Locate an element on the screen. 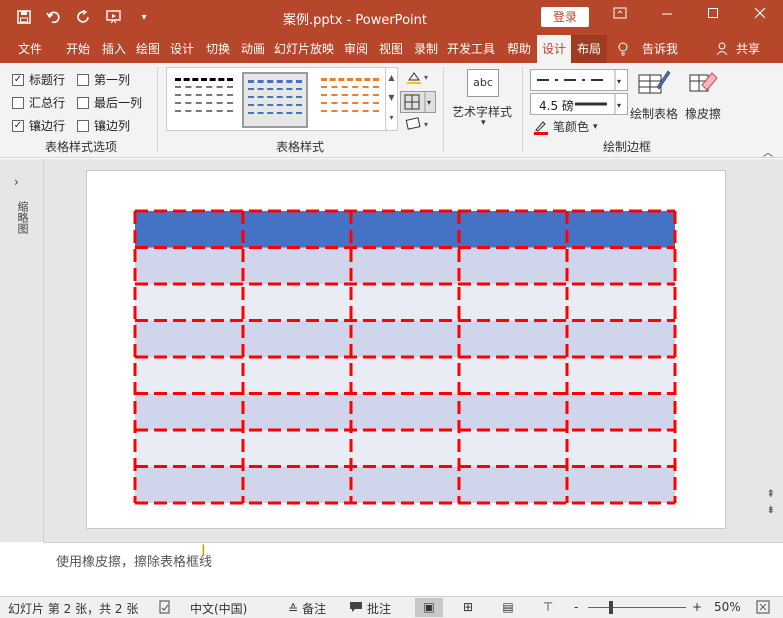 This screenshot has width=783, height=618. share-user-icon is located at coordinates (722, 49).